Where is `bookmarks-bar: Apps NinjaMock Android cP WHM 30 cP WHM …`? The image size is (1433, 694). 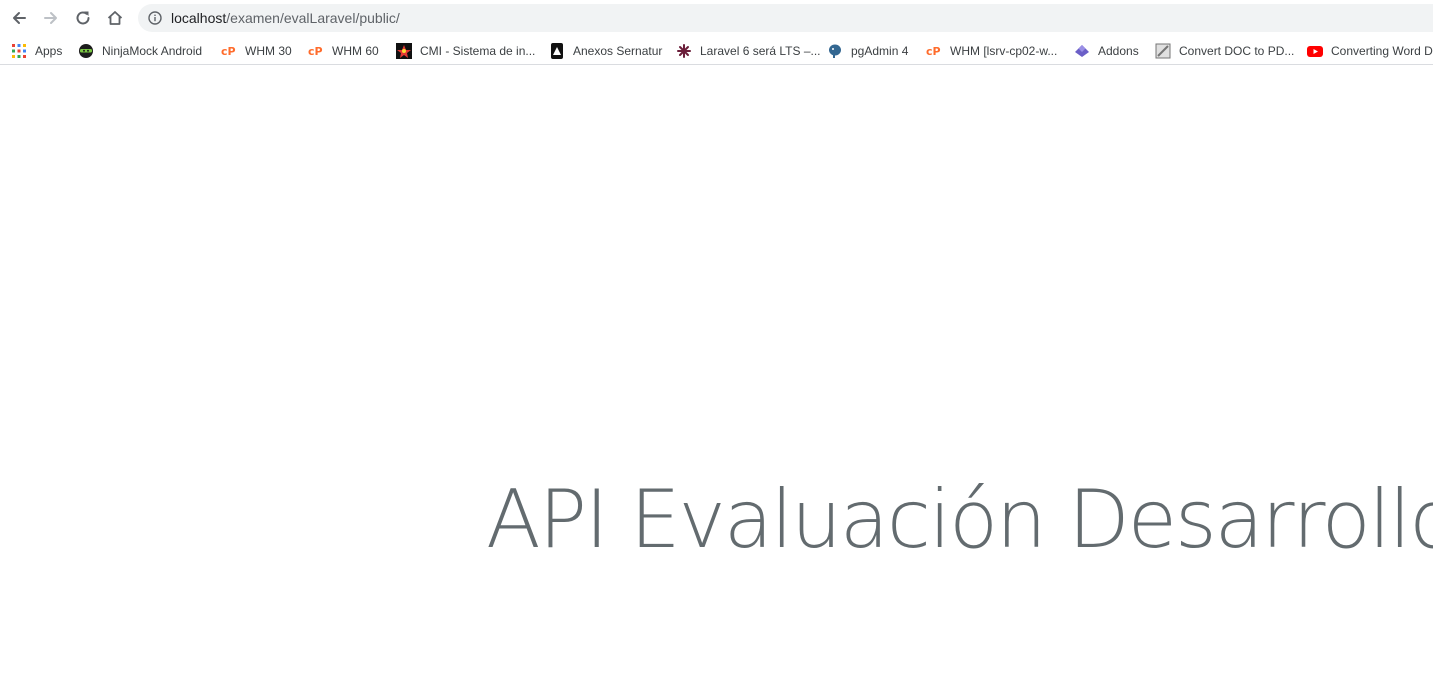 bookmarks-bar: Apps NinjaMock Android cP WHM 30 cP WHM … is located at coordinates (716, 51).